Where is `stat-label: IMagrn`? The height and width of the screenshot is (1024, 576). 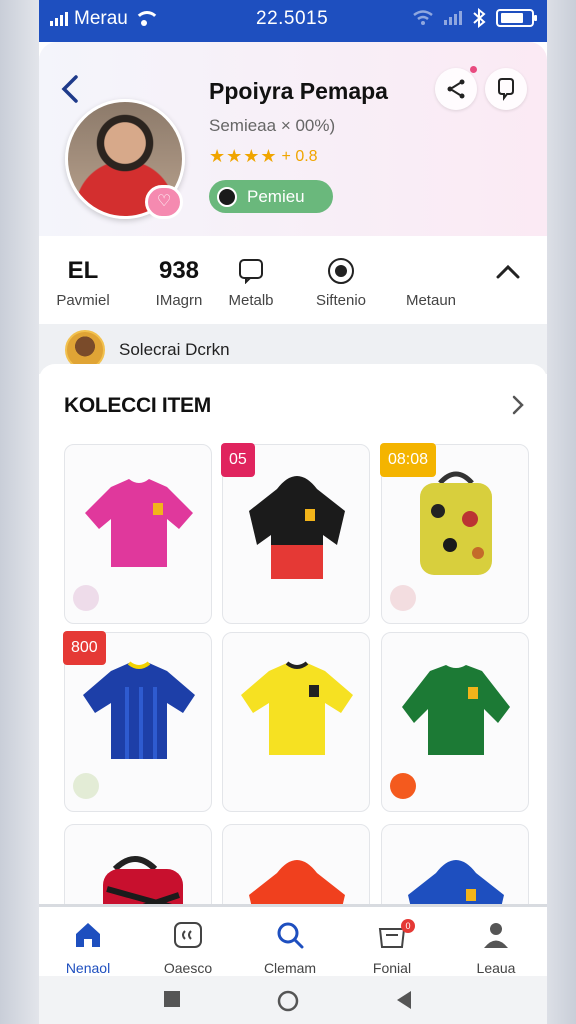 stat-label: IMagrn is located at coordinates (179, 300).